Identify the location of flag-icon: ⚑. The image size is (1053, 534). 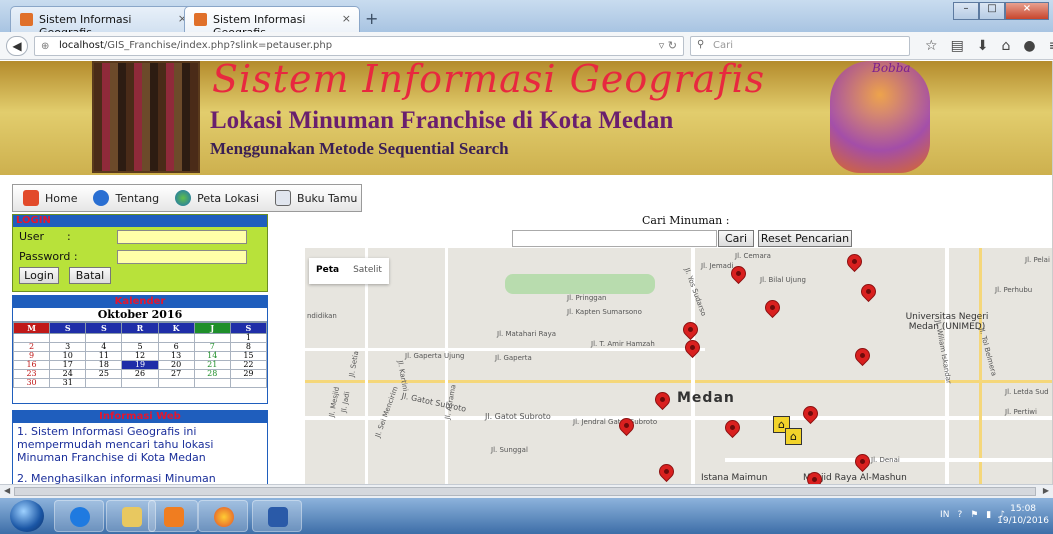
(974, 515).